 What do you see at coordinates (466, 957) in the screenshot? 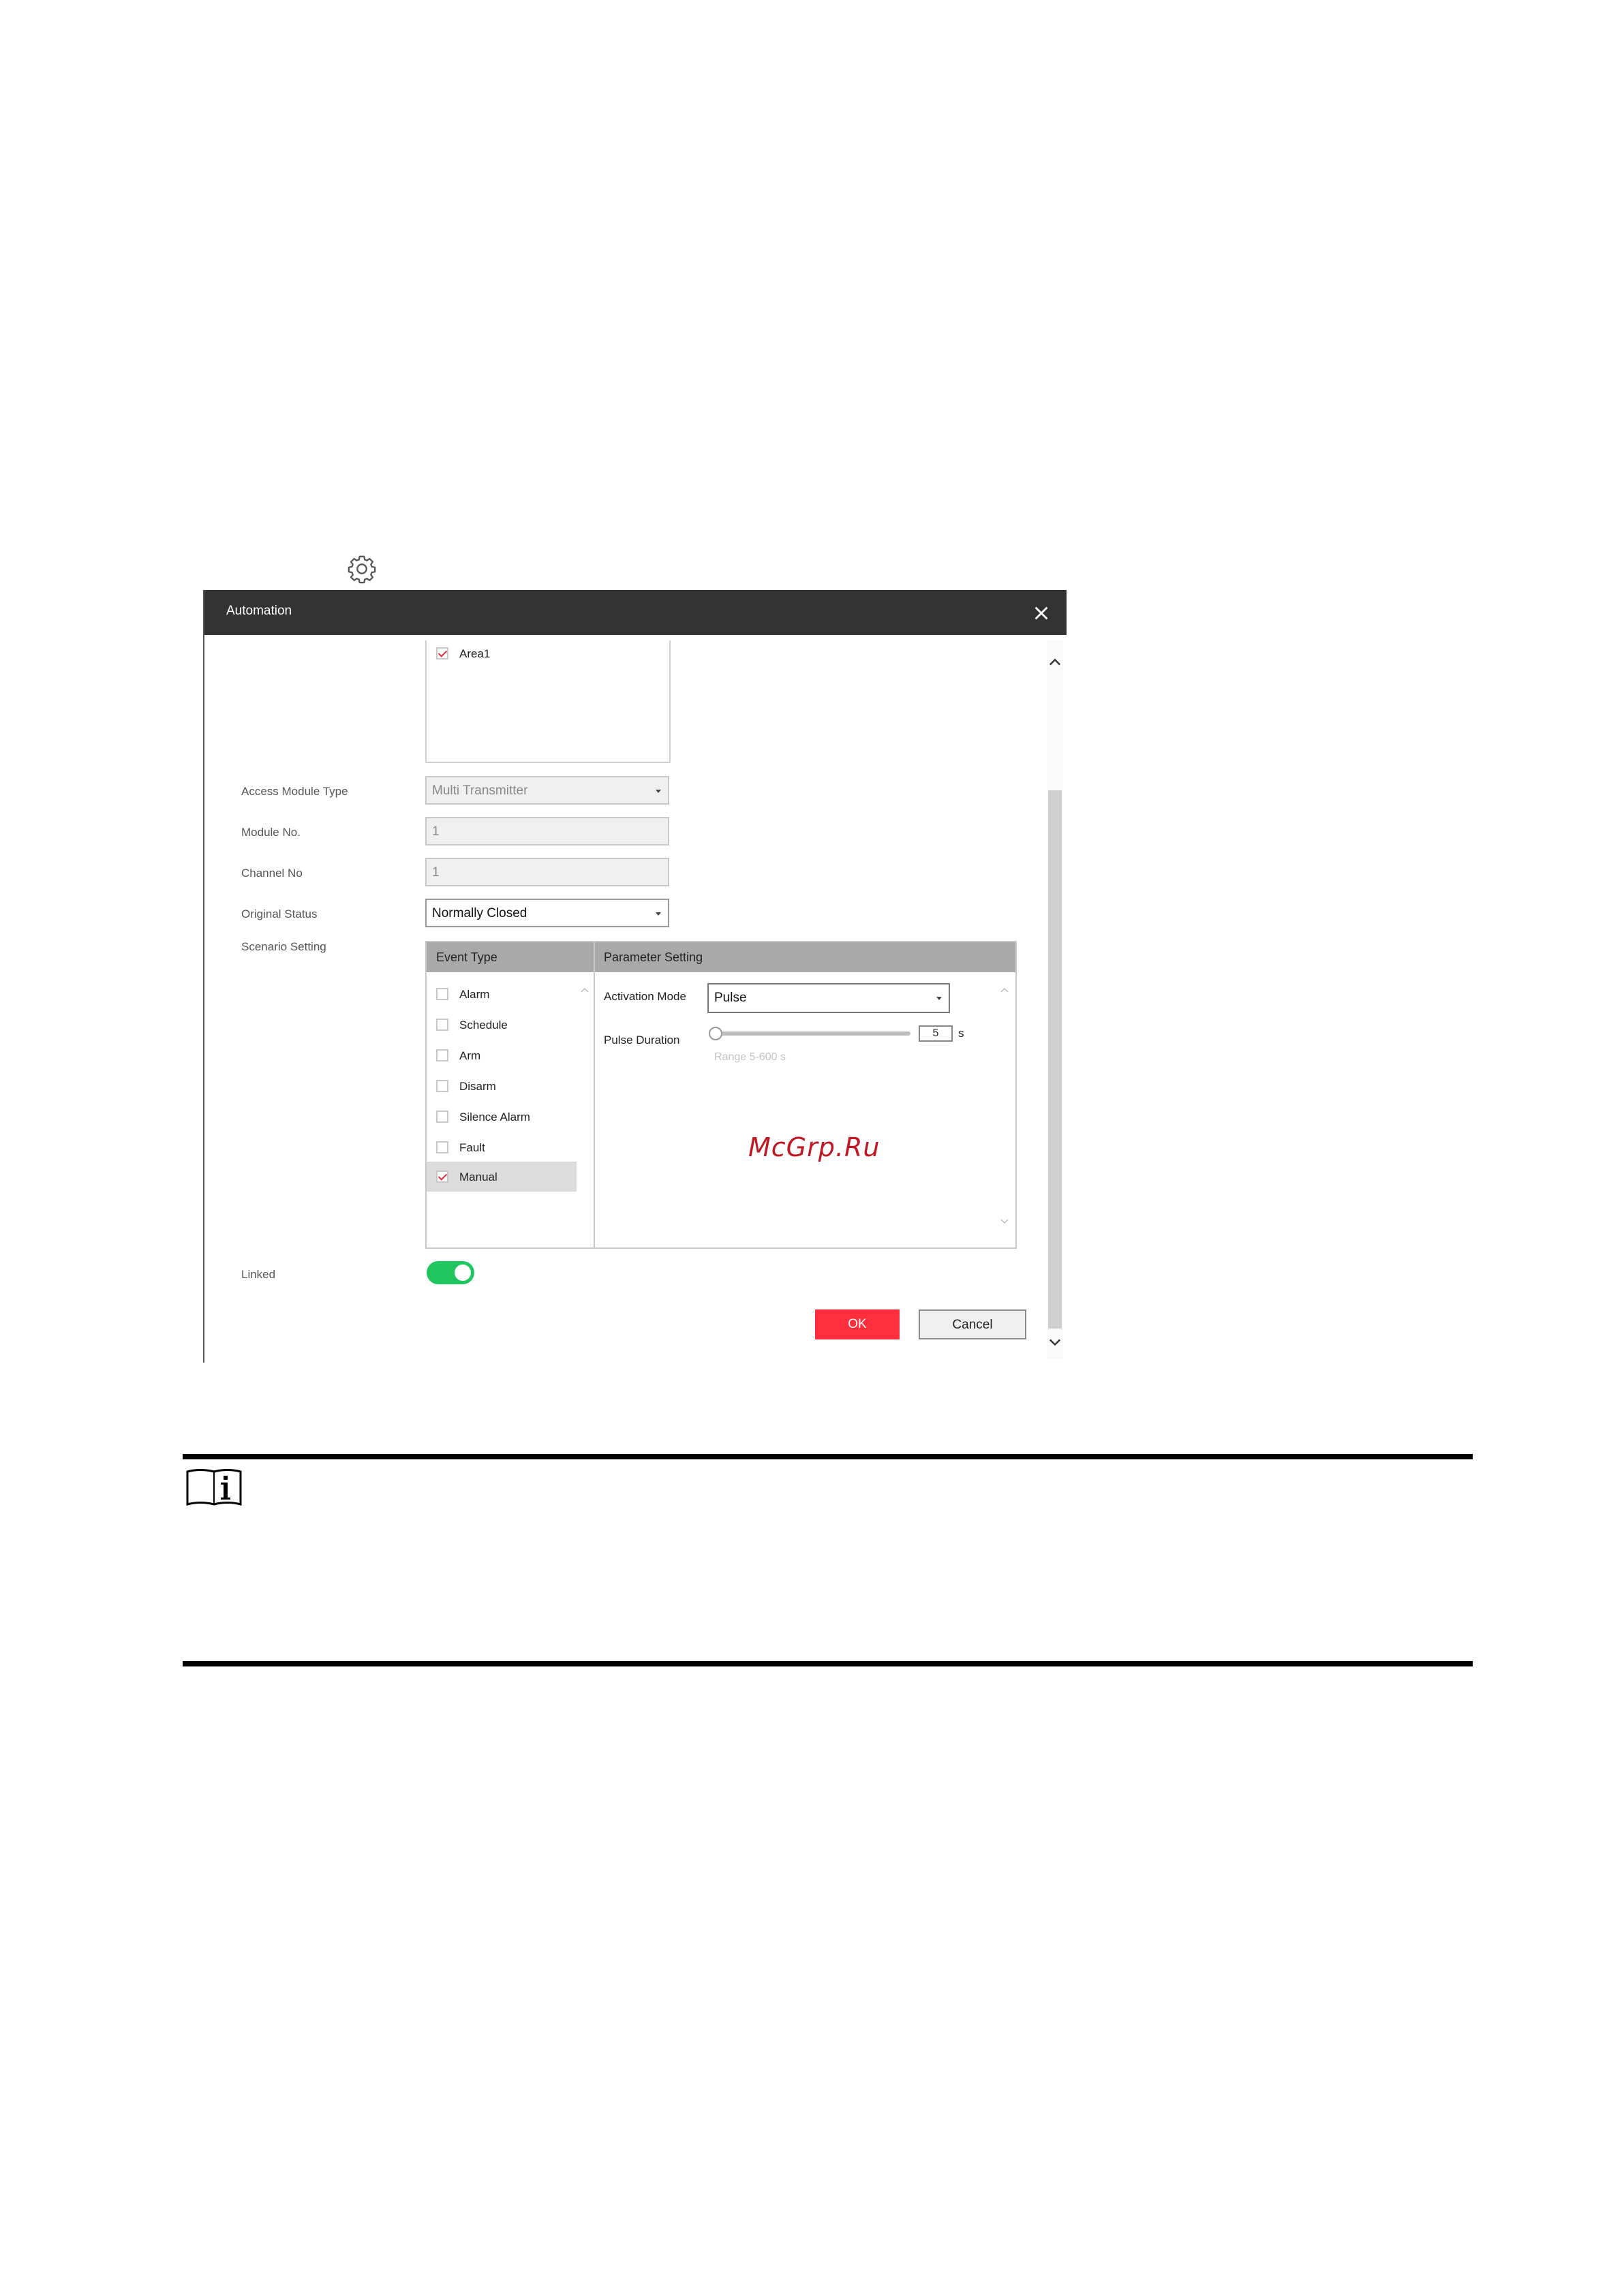
I see `event-type-header: Event Type` at bounding box center [466, 957].